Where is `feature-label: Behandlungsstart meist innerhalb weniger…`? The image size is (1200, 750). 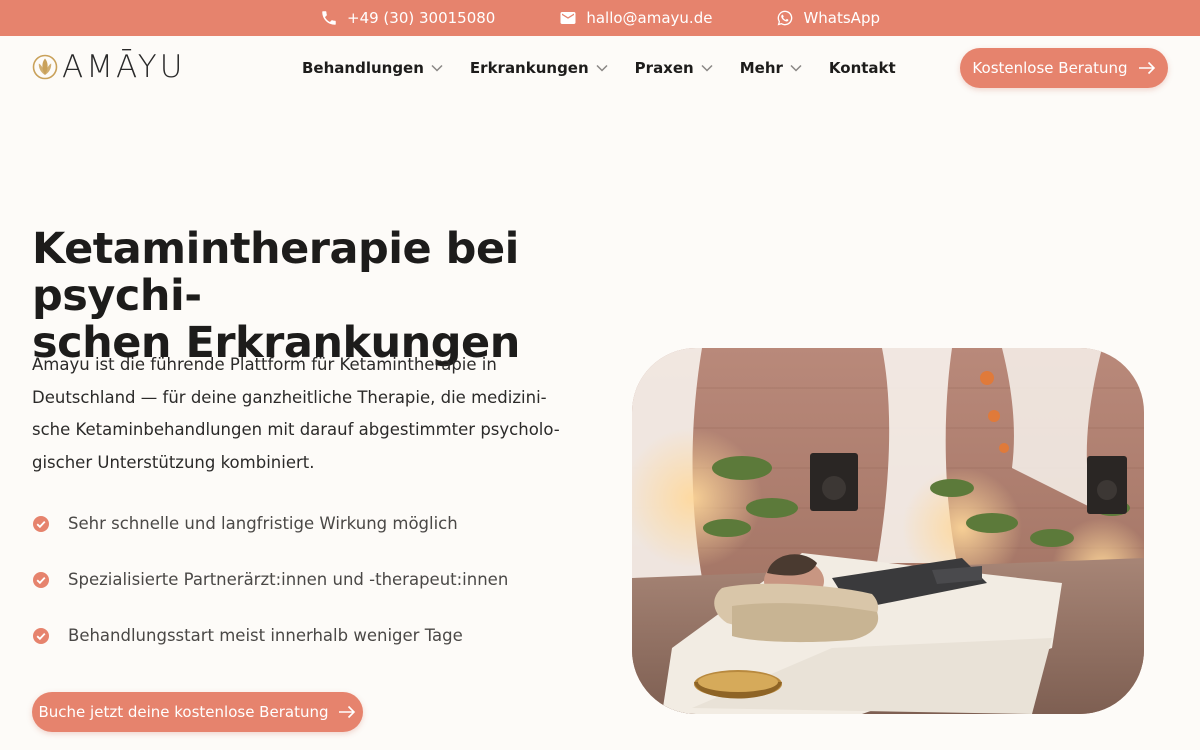 feature-label: Behandlungsstart meist innerhalb weniger… is located at coordinates (265, 635).